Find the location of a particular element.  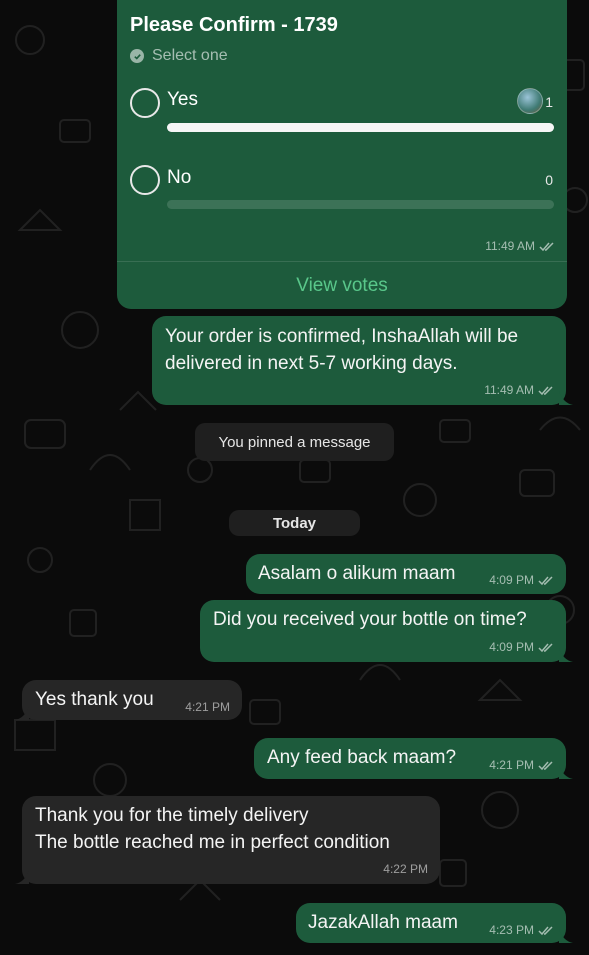

poll-option-yes-label: Yes is located at coordinates (182, 100).